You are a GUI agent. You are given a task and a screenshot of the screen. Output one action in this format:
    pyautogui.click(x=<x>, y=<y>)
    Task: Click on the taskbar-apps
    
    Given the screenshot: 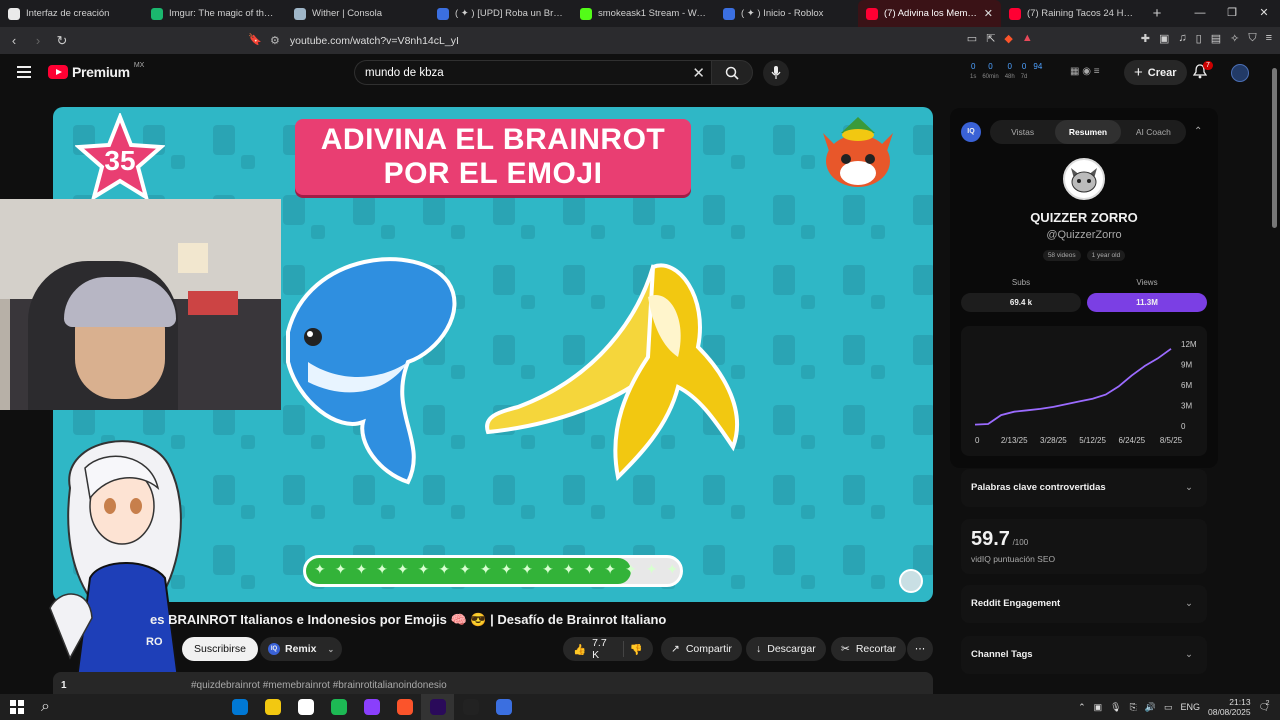 What is the action you would take?
    pyautogui.click(x=371, y=707)
    